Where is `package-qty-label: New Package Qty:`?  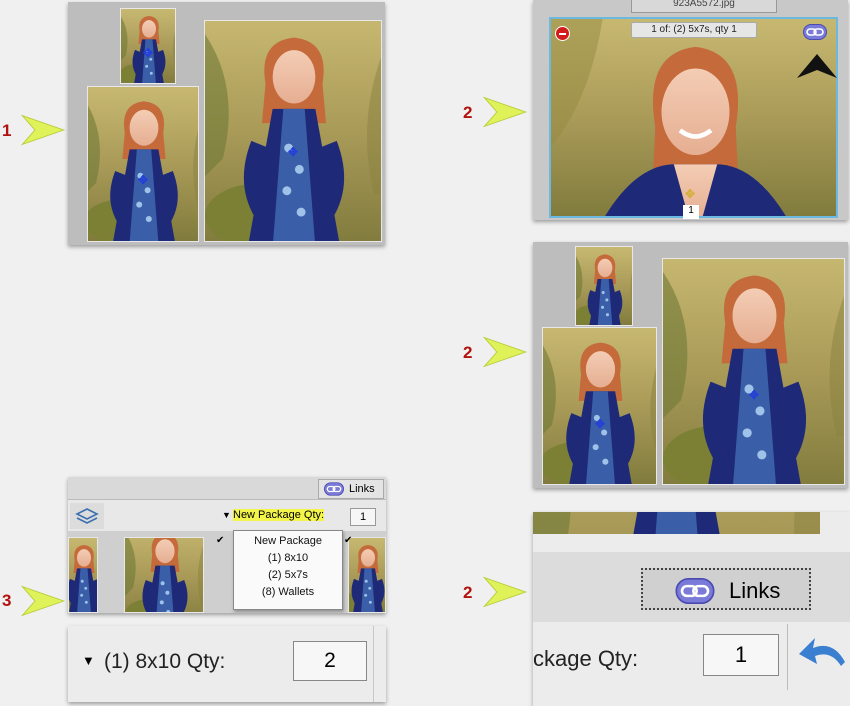
package-qty-label: New Package Qty: is located at coordinates (279, 515).